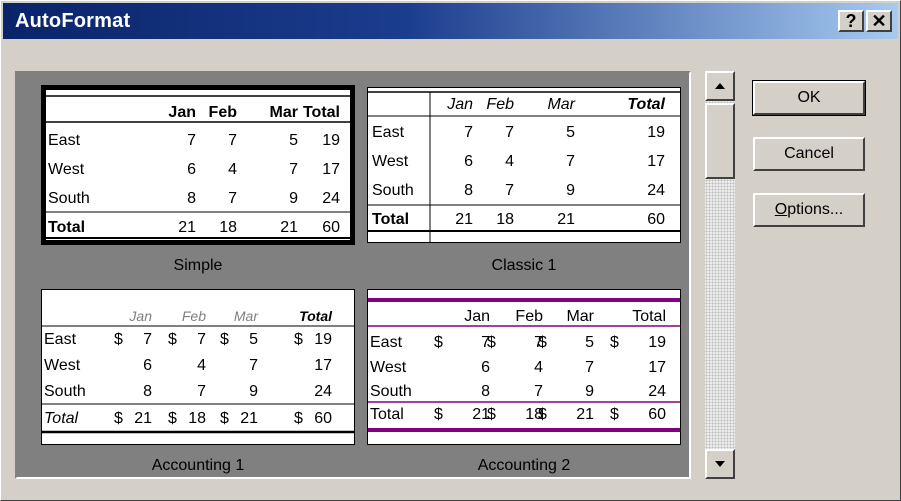 The image size is (901, 501). What do you see at coordinates (720, 86) in the screenshot?
I see `scroll-up-button` at bounding box center [720, 86].